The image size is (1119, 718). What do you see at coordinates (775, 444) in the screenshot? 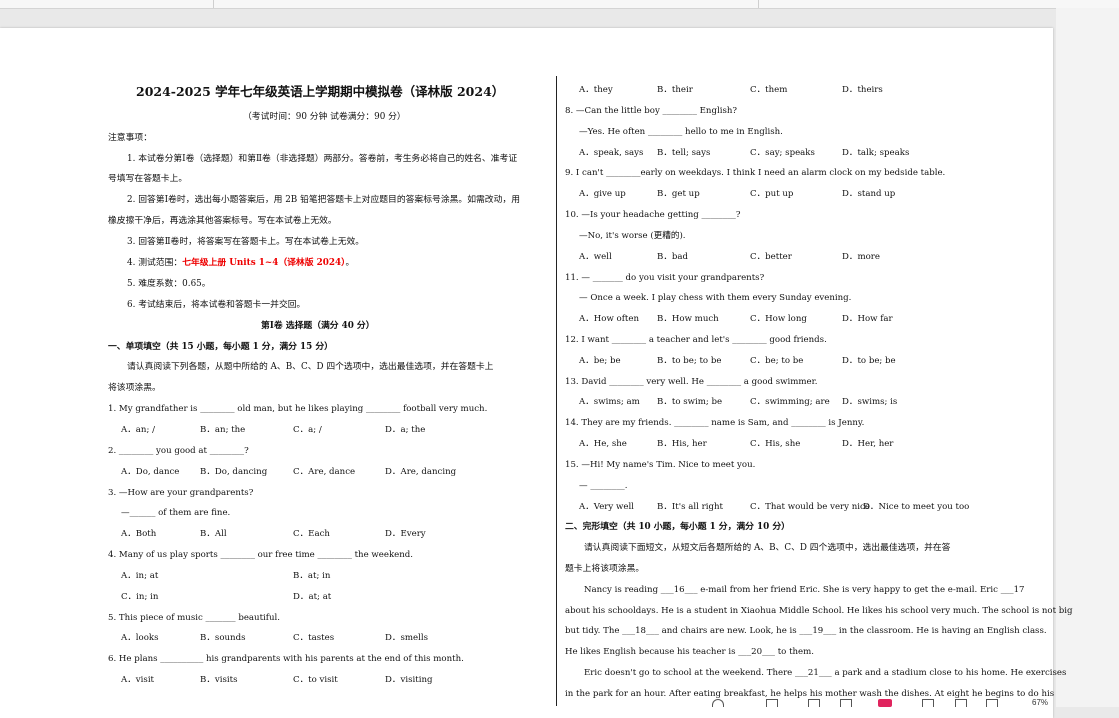
I see `option-c: C．His, she` at bounding box center [775, 444].